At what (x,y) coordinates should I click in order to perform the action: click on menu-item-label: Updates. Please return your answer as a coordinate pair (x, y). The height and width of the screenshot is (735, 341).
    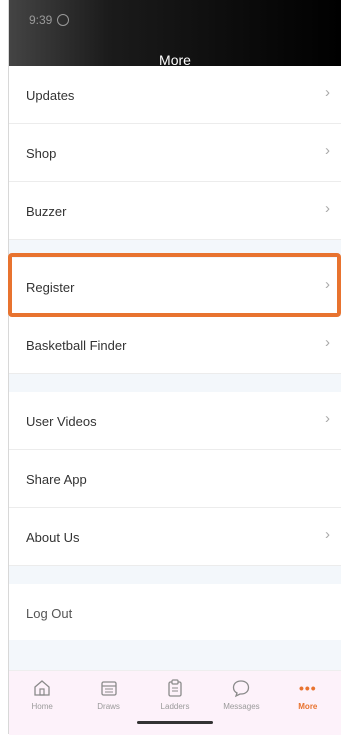
    Looking at the image, I should click on (50, 95).